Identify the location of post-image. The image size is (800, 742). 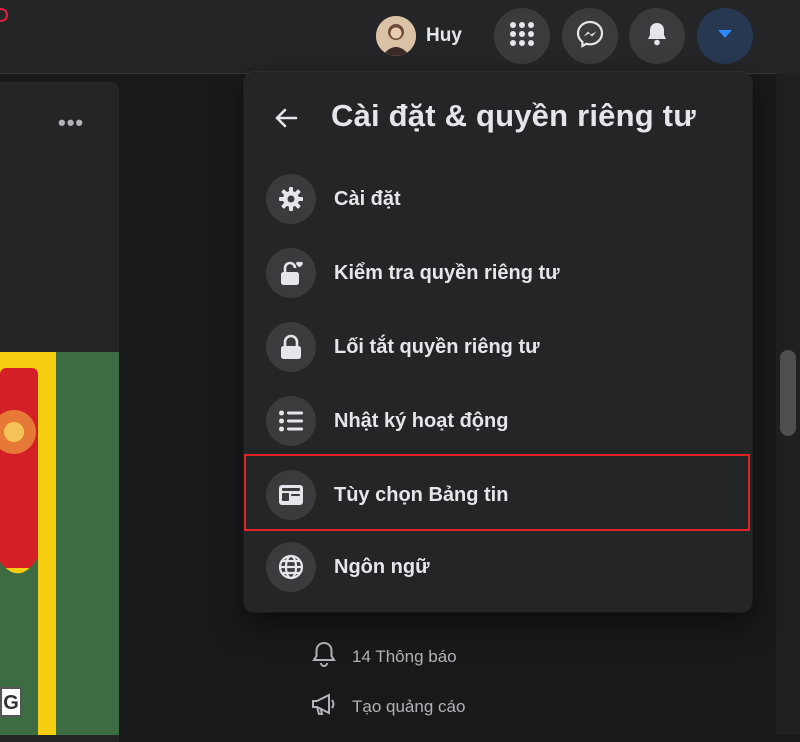
(59, 543).